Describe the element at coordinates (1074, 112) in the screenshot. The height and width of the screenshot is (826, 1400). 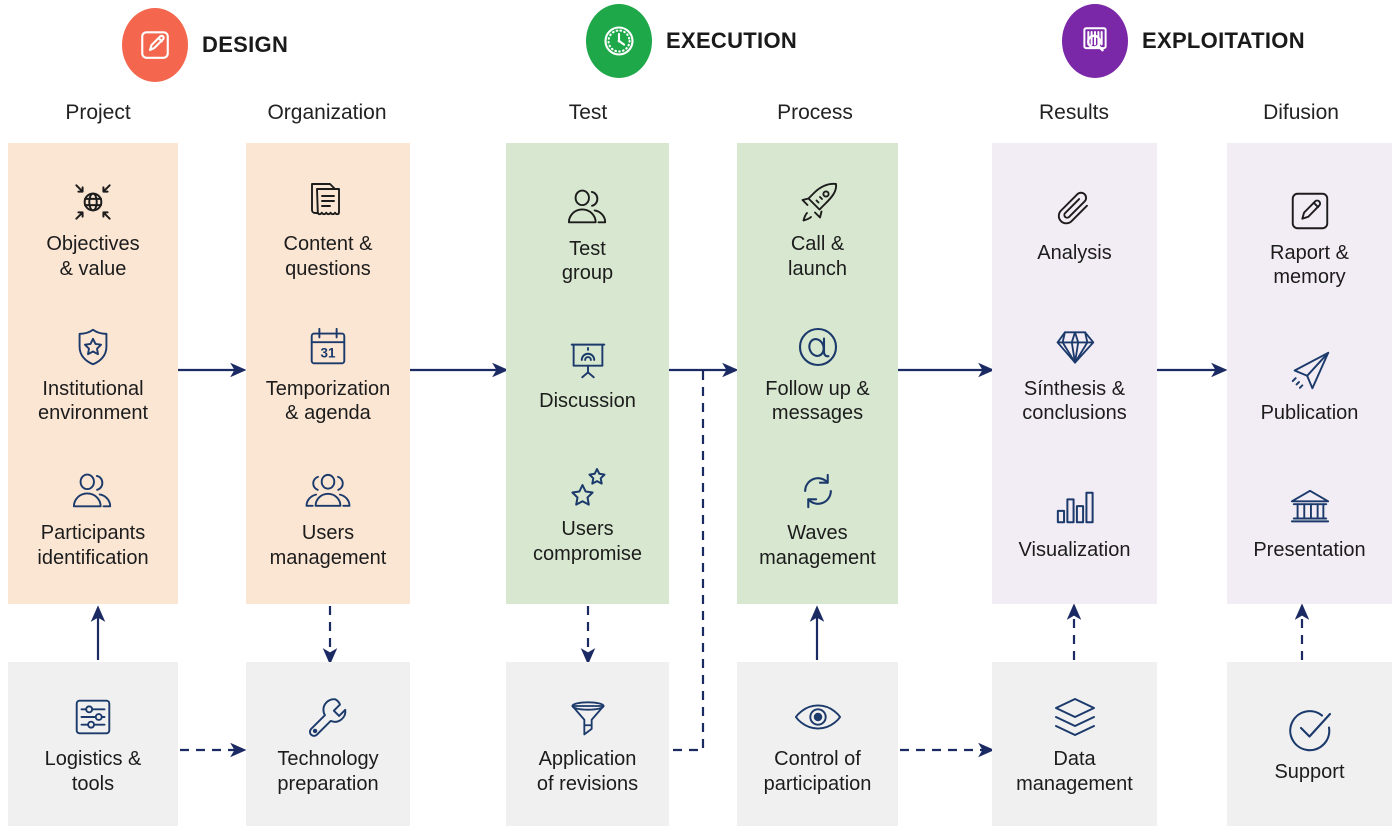
I see `column-title-results: Results` at that location.